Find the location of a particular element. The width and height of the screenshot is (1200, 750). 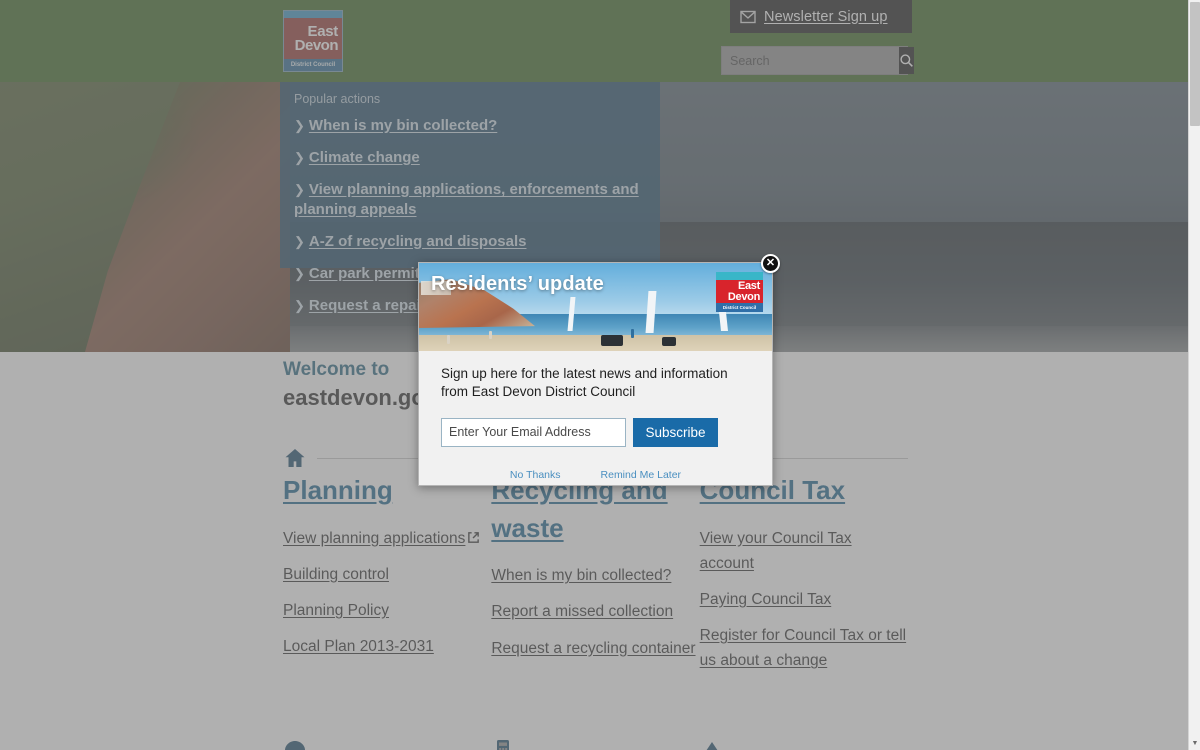

modal-logo-line2: Devon is located at coordinates (743, 296).